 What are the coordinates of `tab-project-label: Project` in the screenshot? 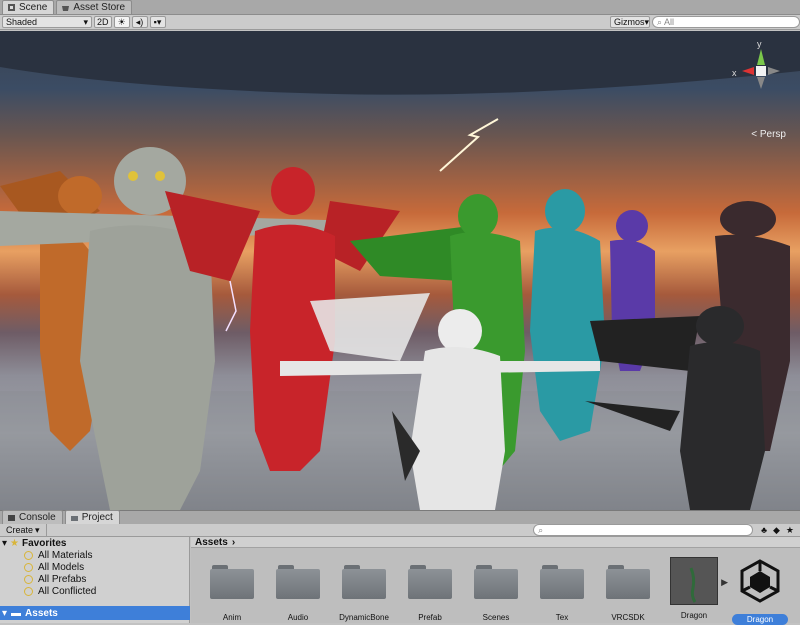 It's located at (97, 517).